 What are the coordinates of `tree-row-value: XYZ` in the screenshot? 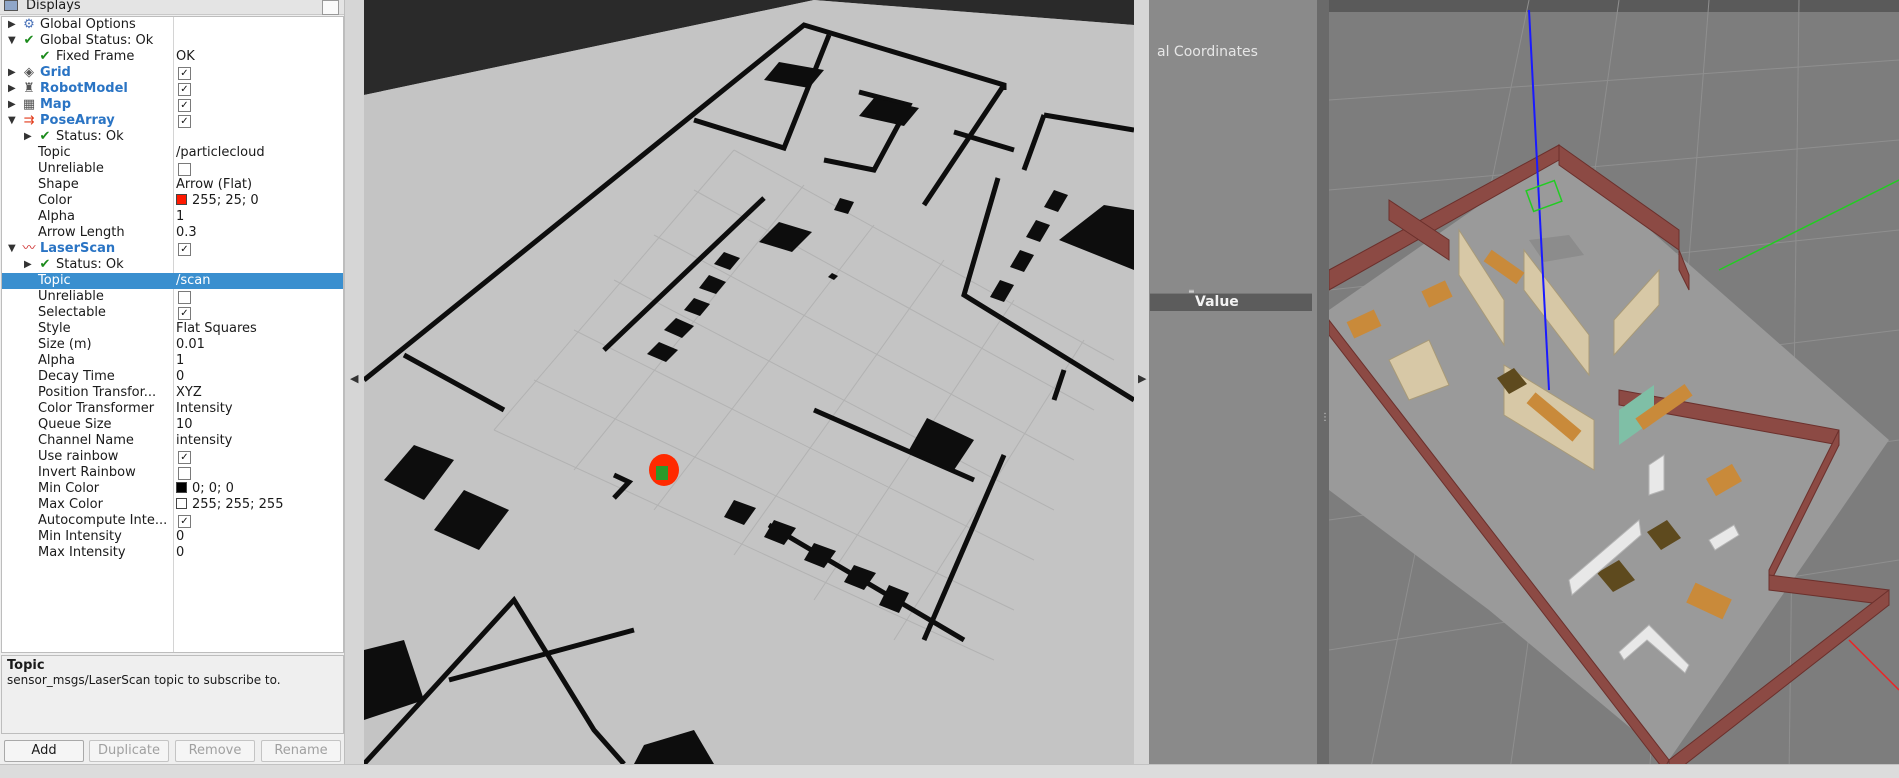 It's located at (189, 393).